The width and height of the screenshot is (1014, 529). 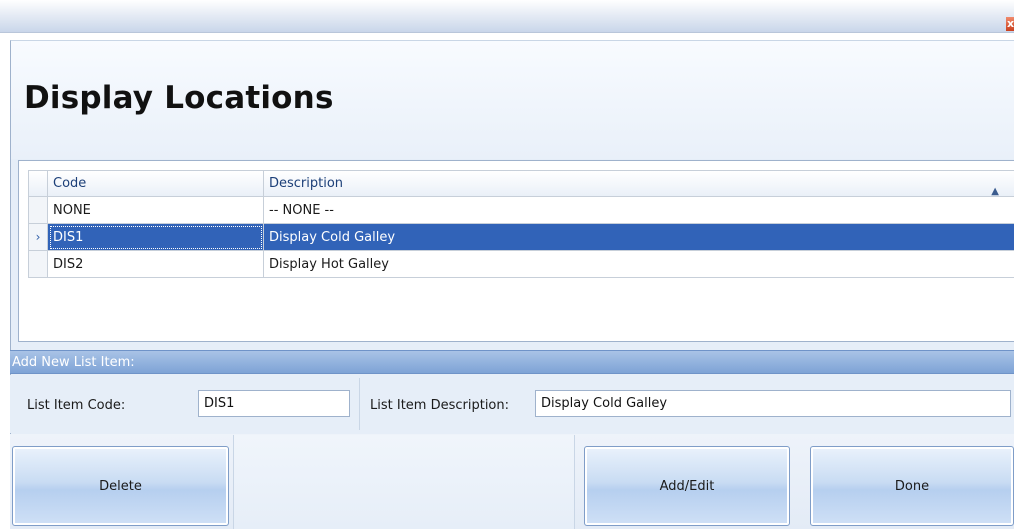 What do you see at coordinates (995, 191) in the screenshot?
I see `sort-ascending-icon: ▲` at bounding box center [995, 191].